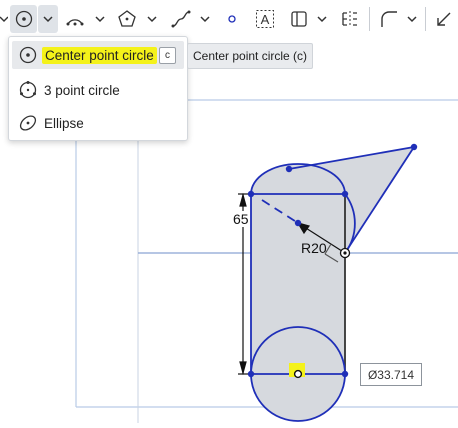 The image size is (458, 428). What do you see at coordinates (98, 123) in the screenshot?
I see `menu-item-ellipse: Ellipse` at bounding box center [98, 123].